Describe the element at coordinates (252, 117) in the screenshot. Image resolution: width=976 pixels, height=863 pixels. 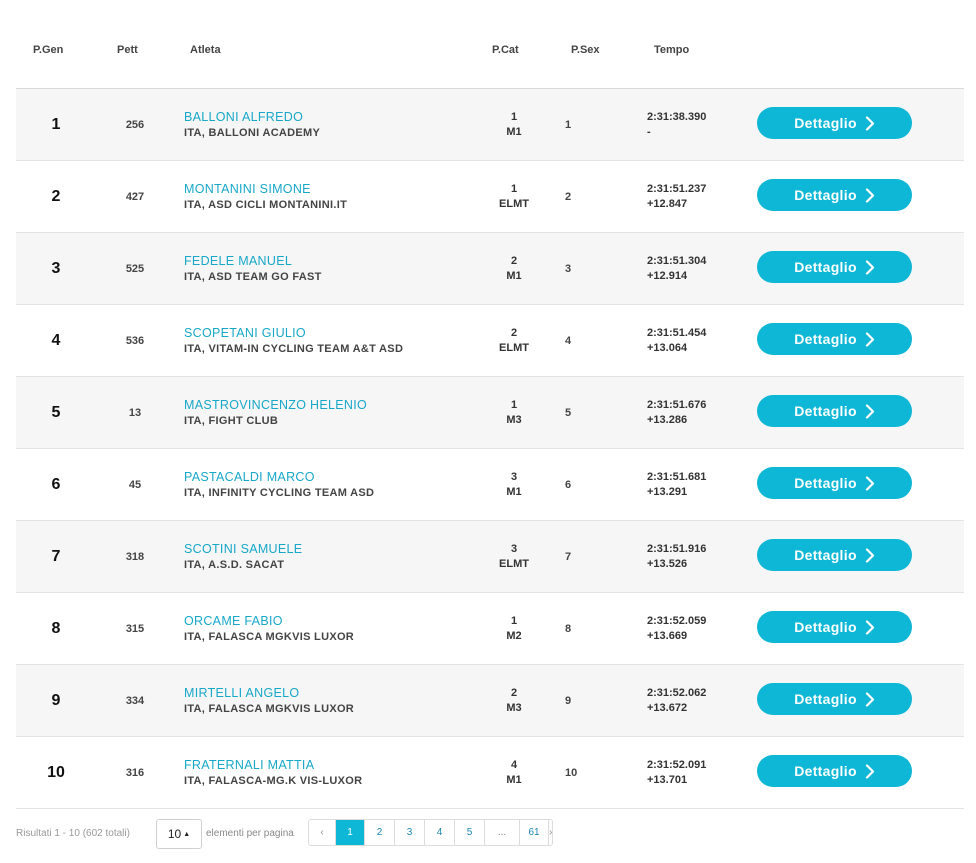
I see `athlete-name-link: BALLONI ALFREDO` at that location.